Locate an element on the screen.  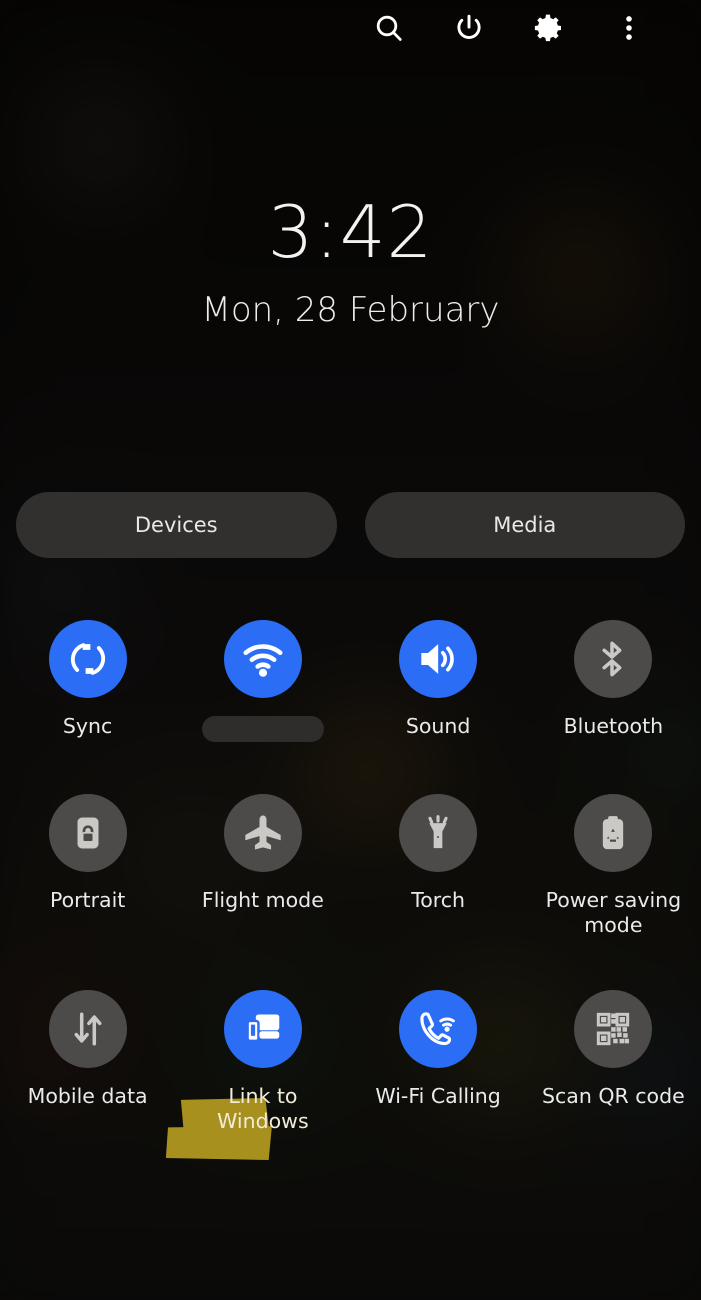
quick-toggle-label: Flight mode is located at coordinates (262, 900).